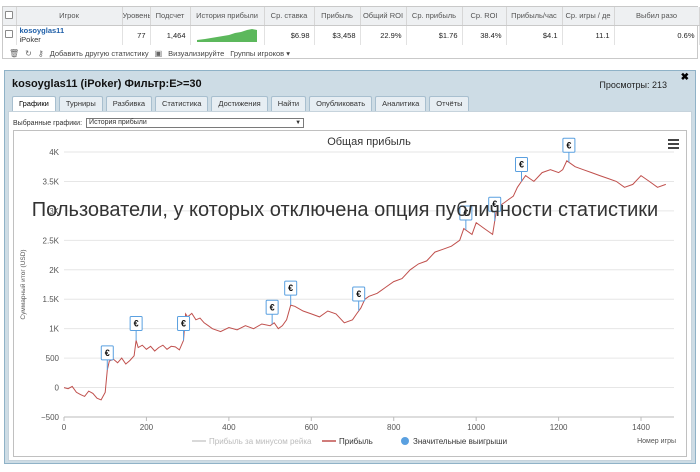 This screenshot has height=472, width=700. What do you see at coordinates (337, 16) in the screenshot?
I see `column-header: Прибыль` at bounding box center [337, 16].